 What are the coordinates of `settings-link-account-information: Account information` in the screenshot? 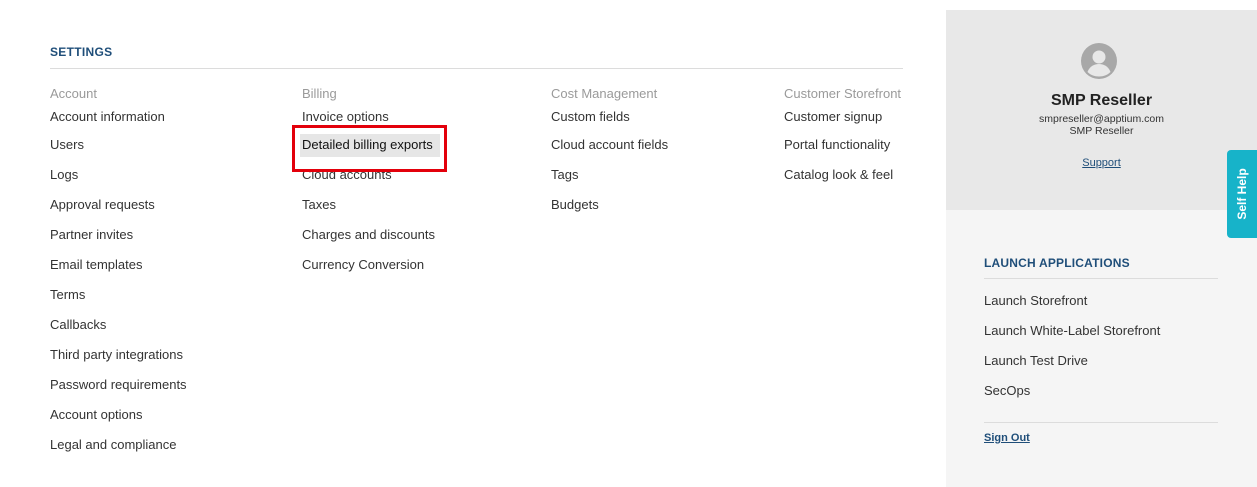 It's located at (118, 116).